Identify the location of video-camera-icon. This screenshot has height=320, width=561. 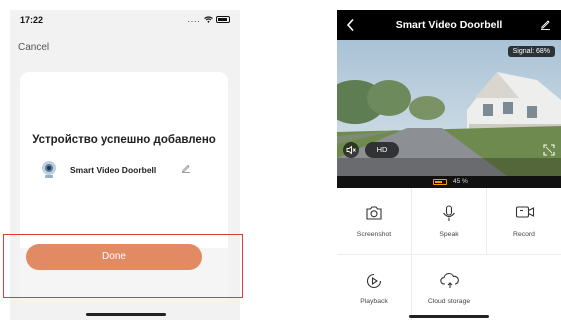
(525, 212).